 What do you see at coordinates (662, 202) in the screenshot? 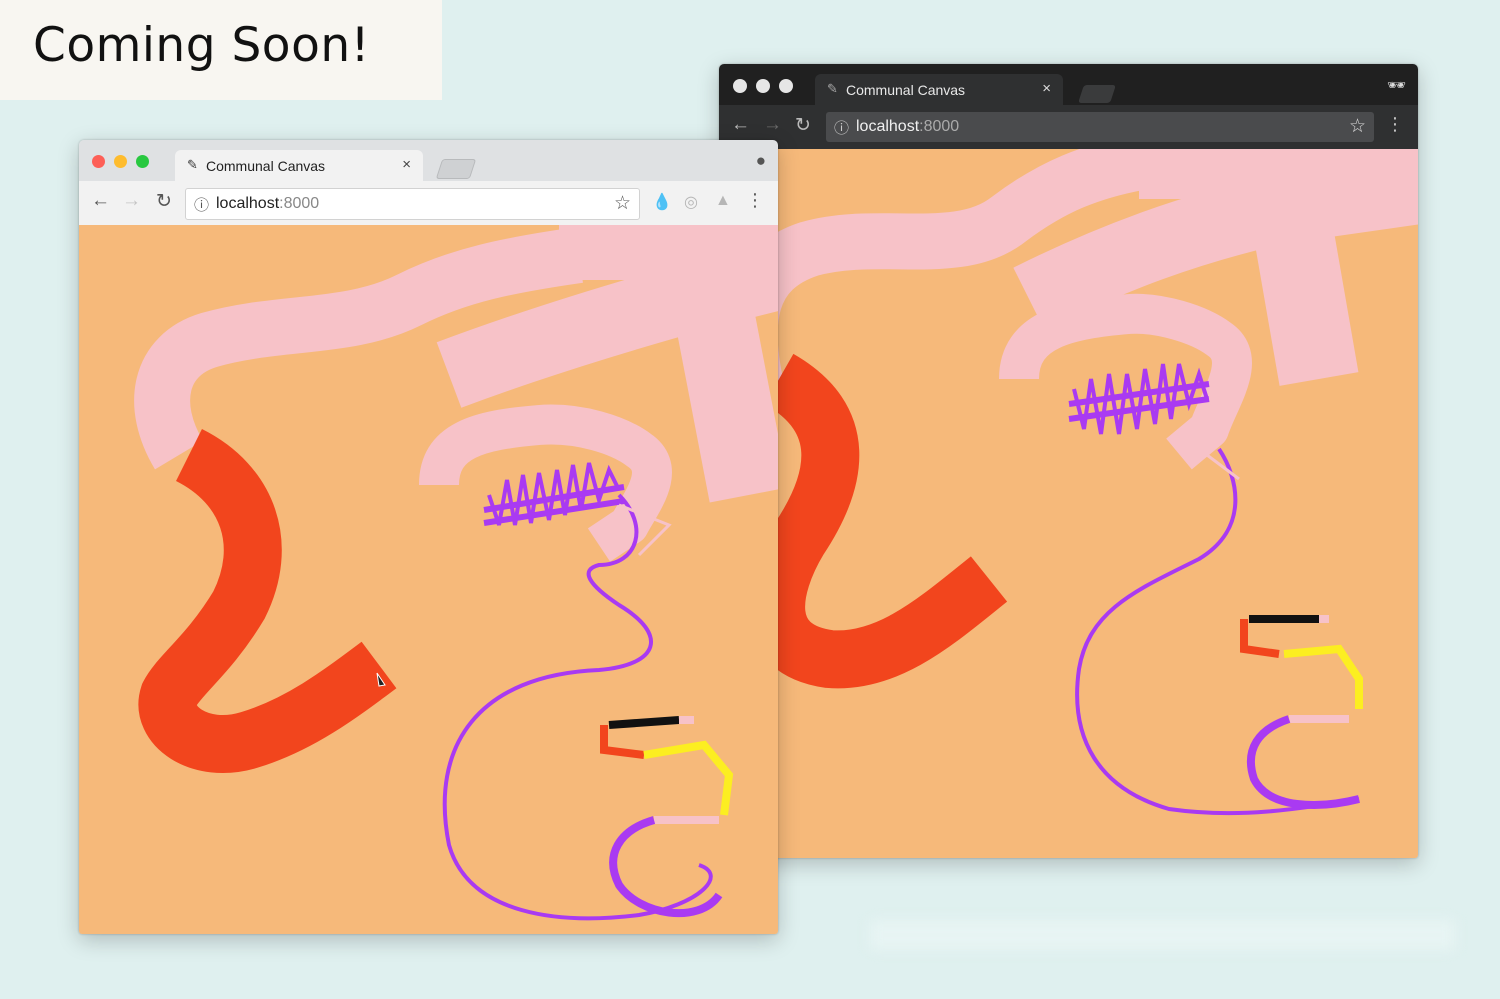
I see `droplet-extension-icon: 💧` at bounding box center [662, 202].